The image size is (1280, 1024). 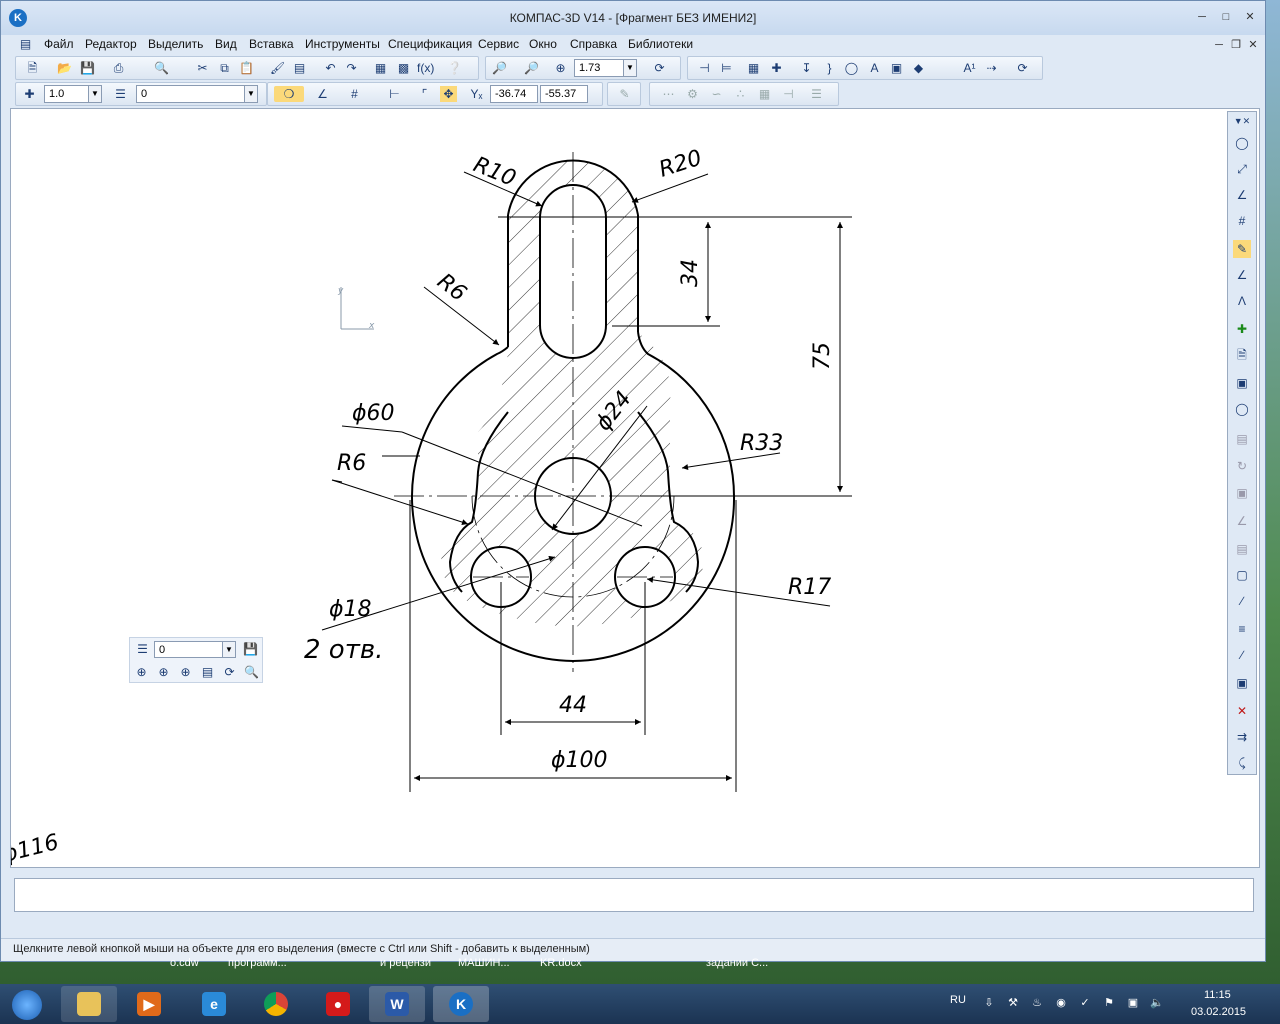 What do you see at coordinates (89, 1004) in the screenshot?
I see `taskbar-explorer` at bounding box center [89, 1004].